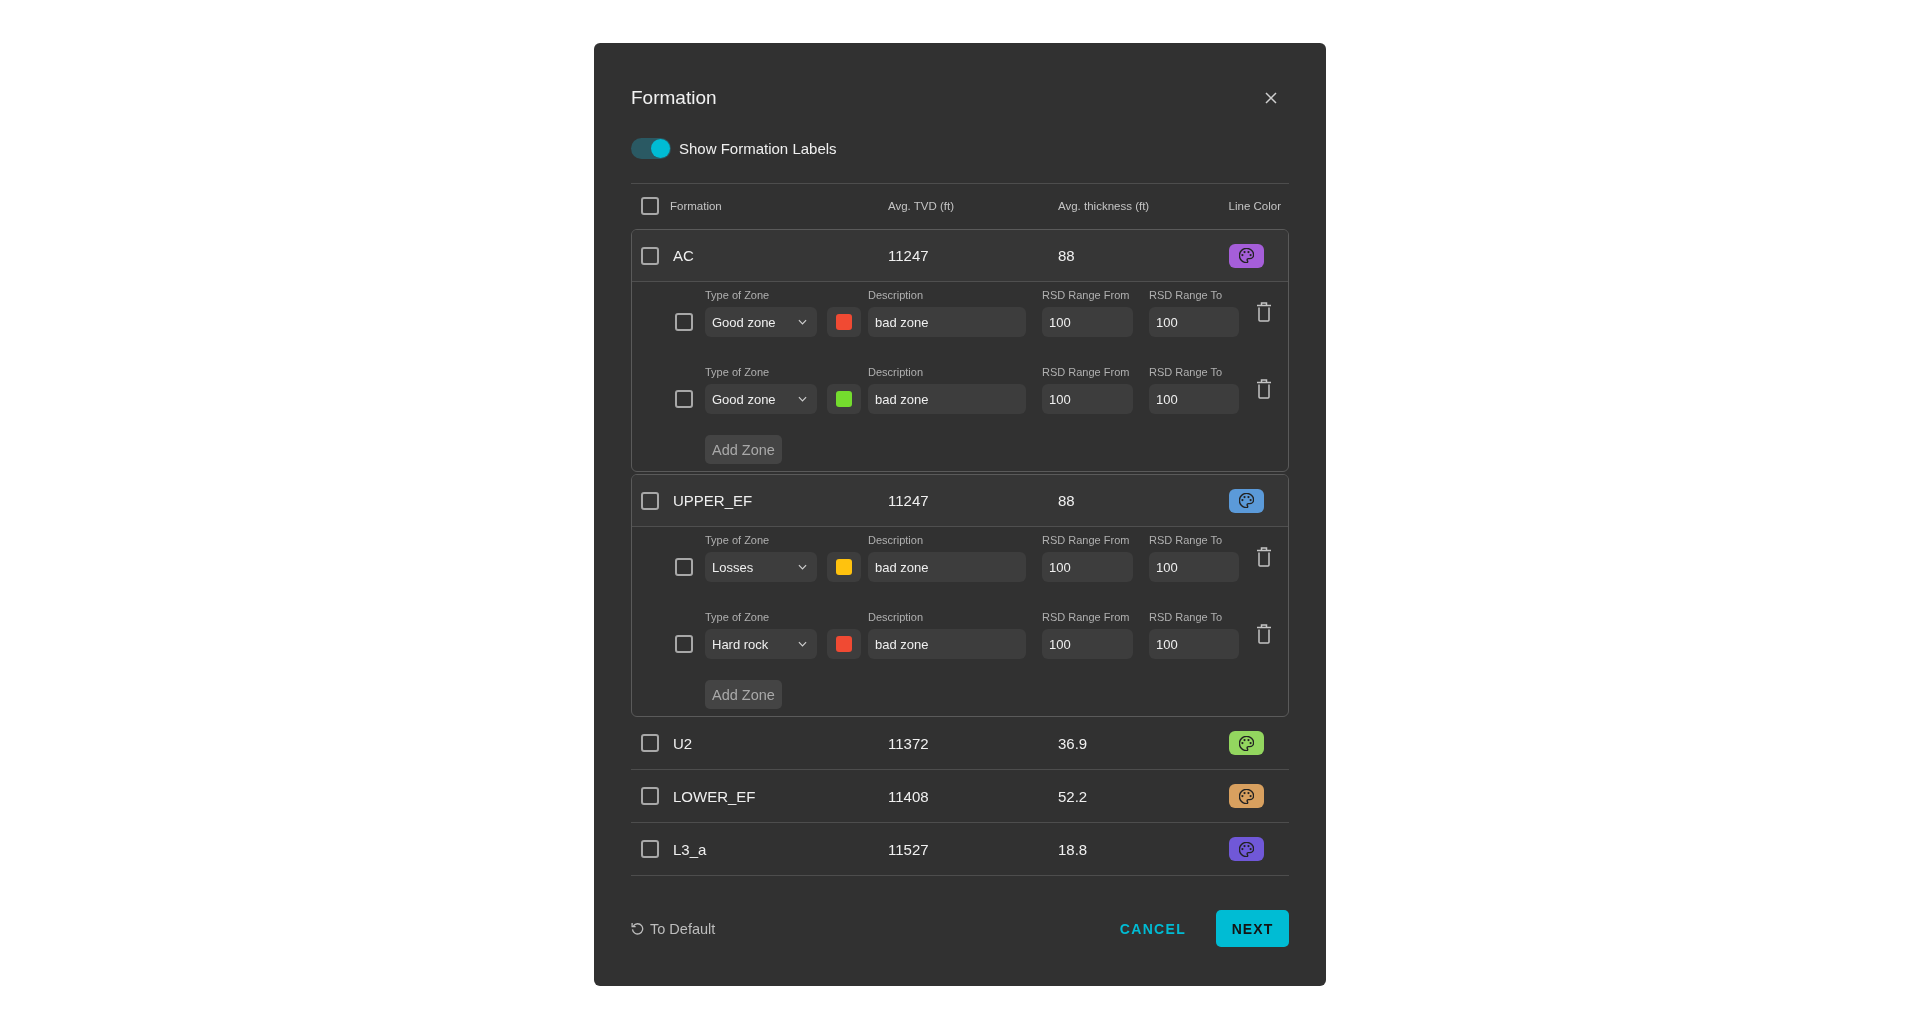 This screenshot has width=1920, height=1029. I want to click on column-header: Formation, so click(696, 206).